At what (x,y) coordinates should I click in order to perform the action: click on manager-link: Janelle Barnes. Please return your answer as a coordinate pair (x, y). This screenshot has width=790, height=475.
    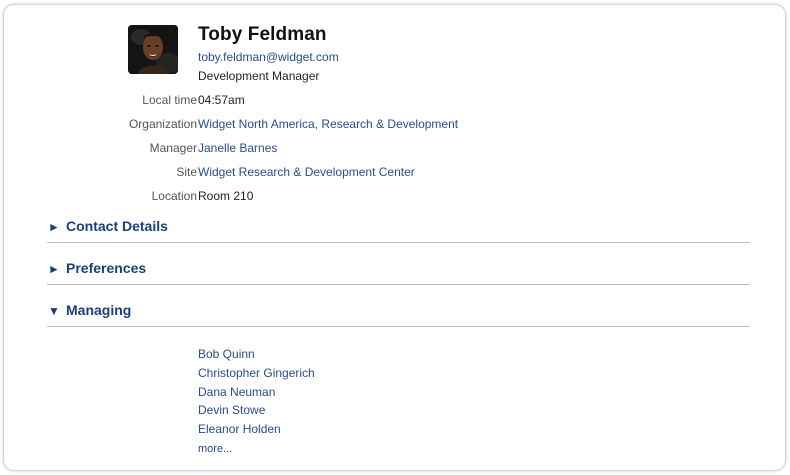
    Looking at the image, I should click on (237, 148).